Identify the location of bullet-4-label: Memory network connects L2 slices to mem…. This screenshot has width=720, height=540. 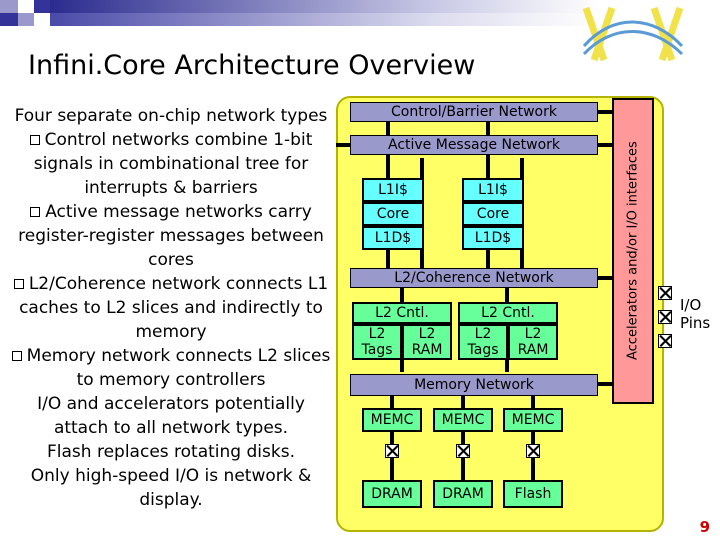
(178, 368).